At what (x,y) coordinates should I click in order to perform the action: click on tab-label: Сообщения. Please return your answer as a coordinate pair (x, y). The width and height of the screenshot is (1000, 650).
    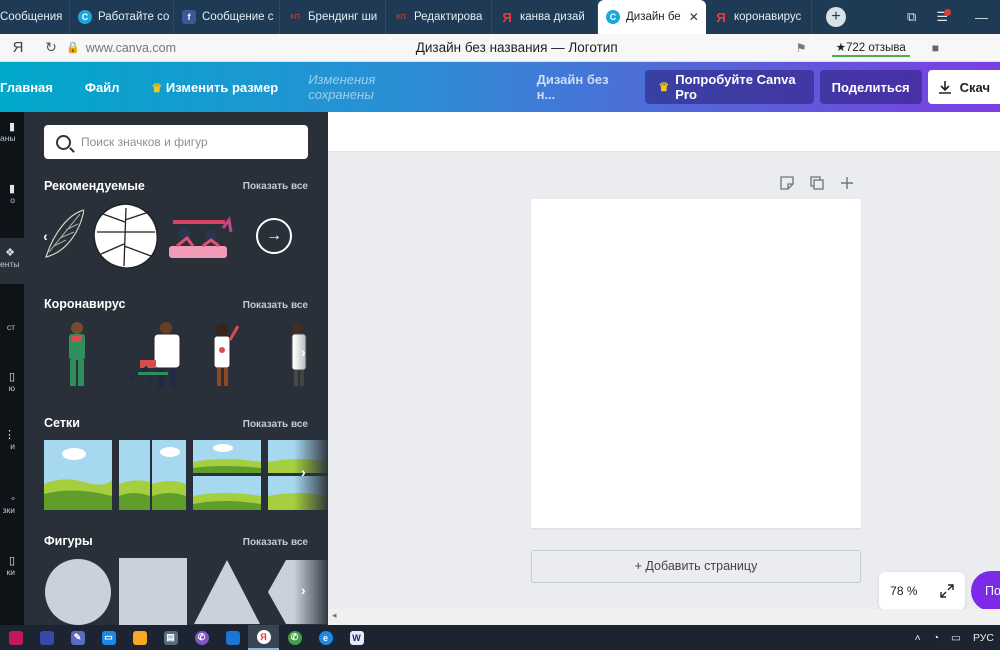
    Looking at the image, I should click on (31, 17).